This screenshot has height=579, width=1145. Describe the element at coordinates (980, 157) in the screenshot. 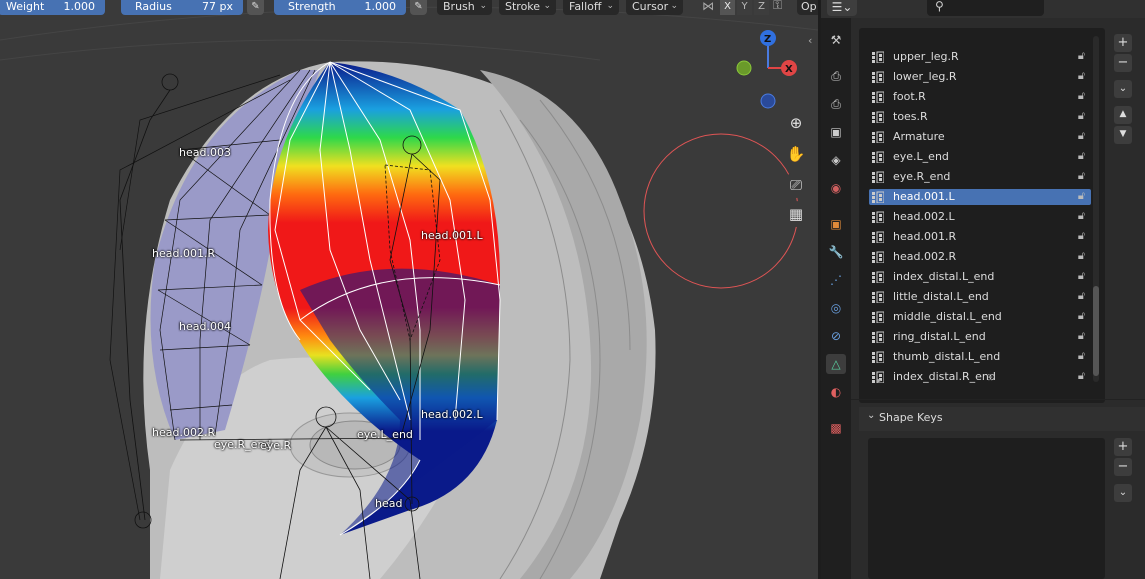

I see `vertex-group-row: eye.L_end 🔓︎` at that location.